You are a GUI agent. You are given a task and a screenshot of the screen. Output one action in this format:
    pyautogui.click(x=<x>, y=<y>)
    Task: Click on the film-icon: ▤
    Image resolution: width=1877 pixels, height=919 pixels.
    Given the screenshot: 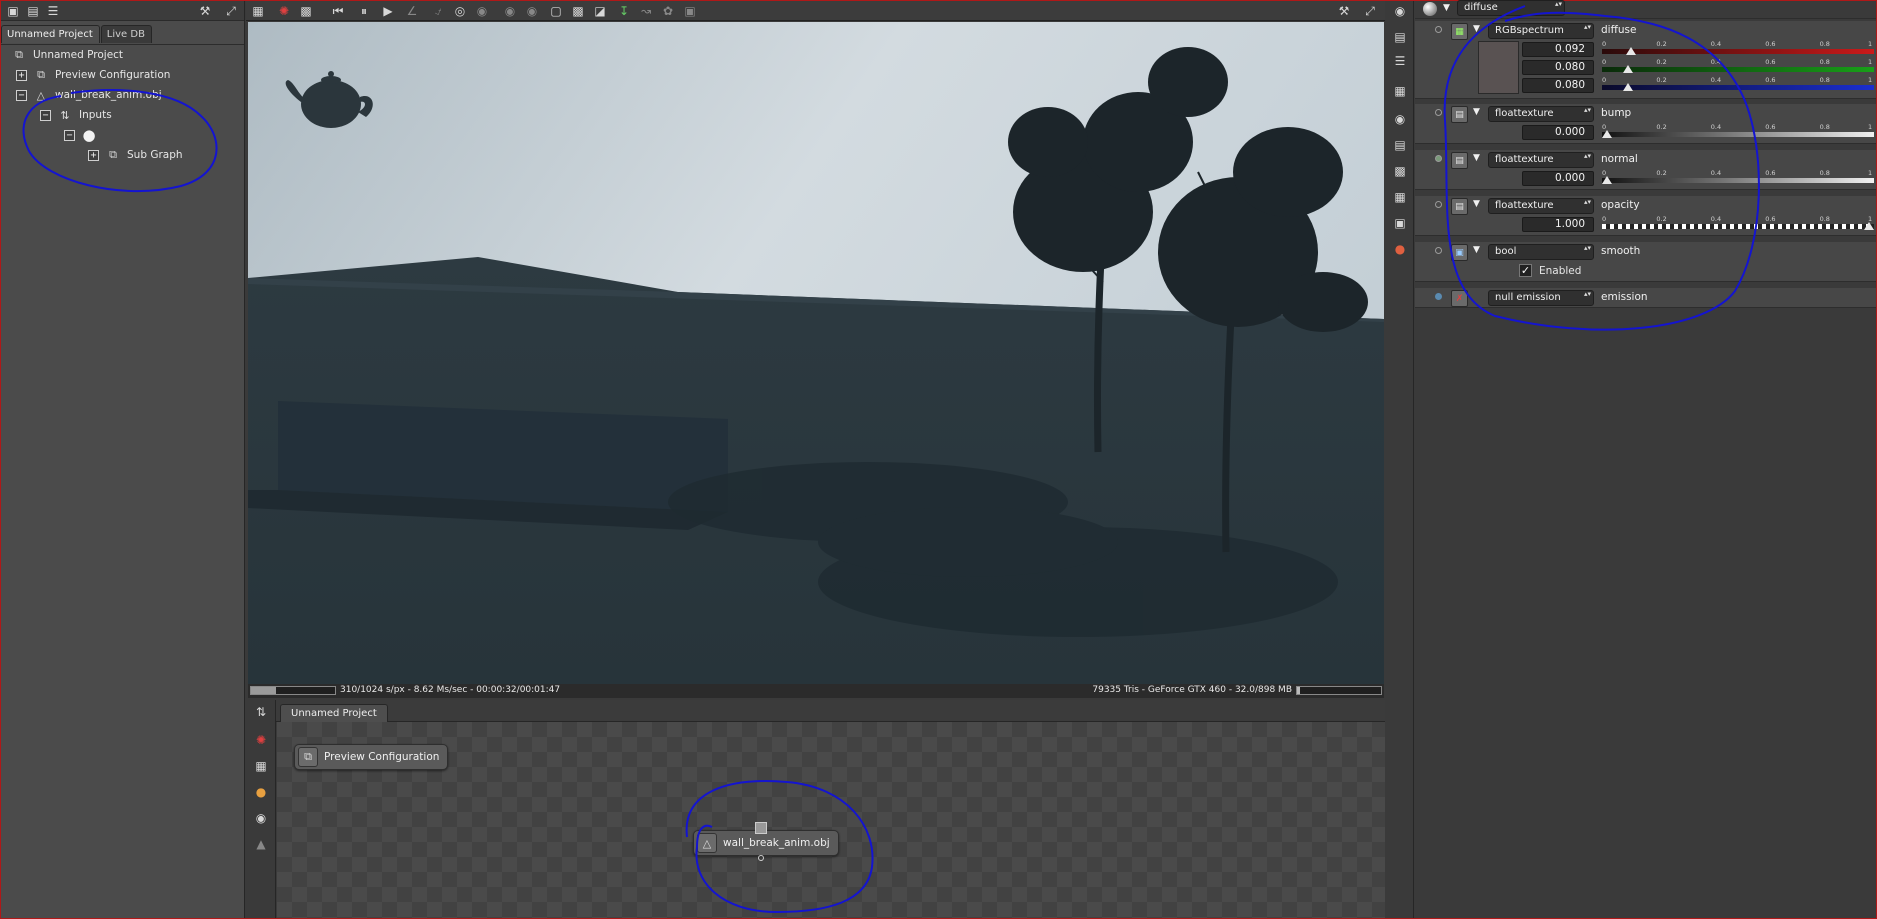 What is the action you would take?
    pyautogui.click(x=1400, y=145)
    